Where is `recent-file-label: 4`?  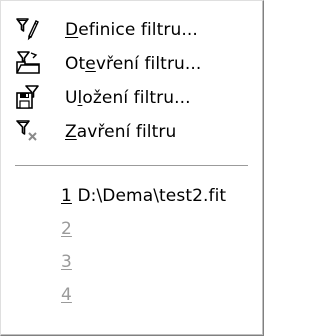
recent-file-label: 4 is located at coordinates (66, 295).